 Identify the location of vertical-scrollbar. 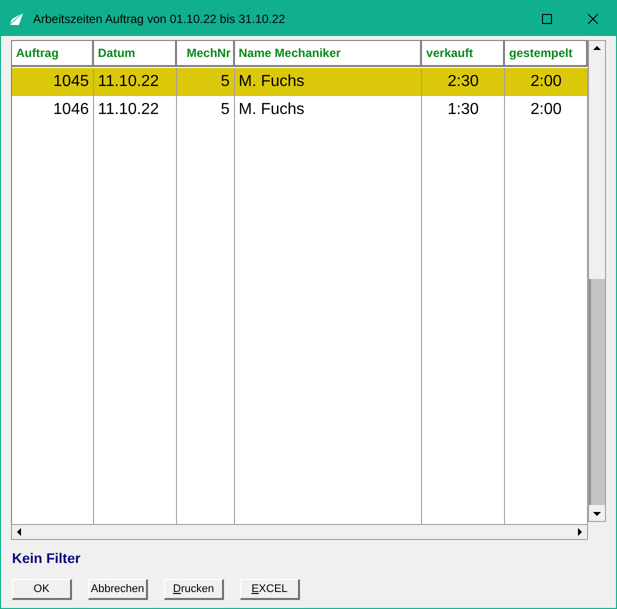
(597, 281).